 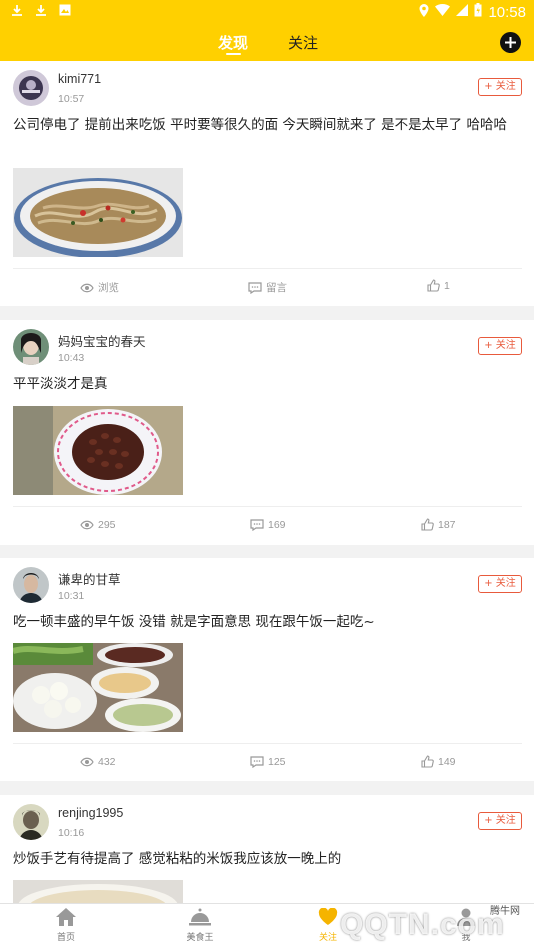 What do you see at coordinates (260, 125) in the screenshot?
I see `post-text: 公司停电了 提前出来吃饭 平时要等很久的面 今天瞬间就来了 是不是太早了 哈哈哈` at bounding box center [260, 125].